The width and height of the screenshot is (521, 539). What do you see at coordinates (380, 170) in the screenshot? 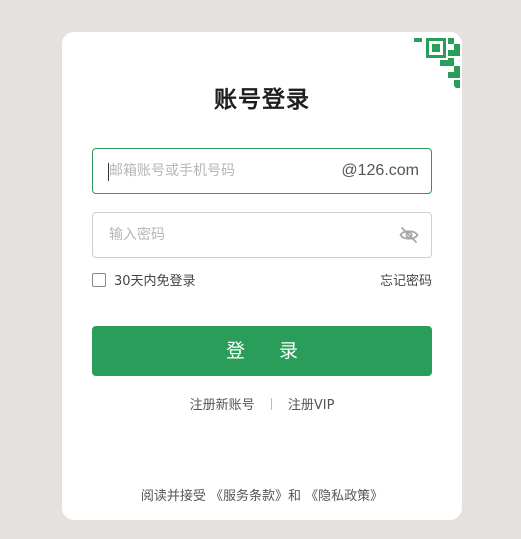
I see `email-domain-suffix: @126.com` at bounding box center [380, 170].